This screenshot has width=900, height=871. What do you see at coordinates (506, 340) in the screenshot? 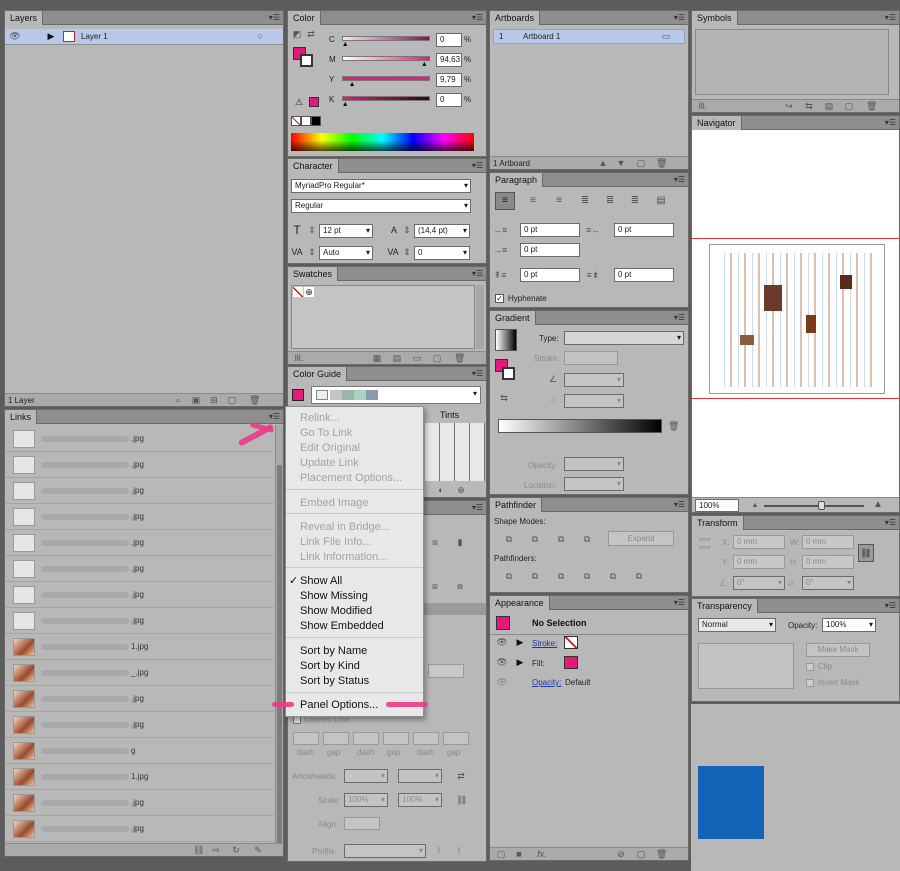
I see `gradient-thumbnail` at bounding box center [506, 340].